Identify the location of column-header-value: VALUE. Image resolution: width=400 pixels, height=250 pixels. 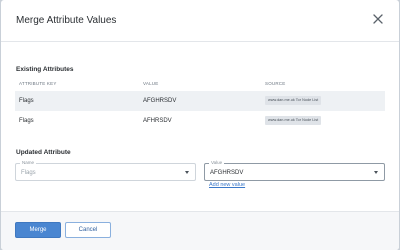
(151, 83).